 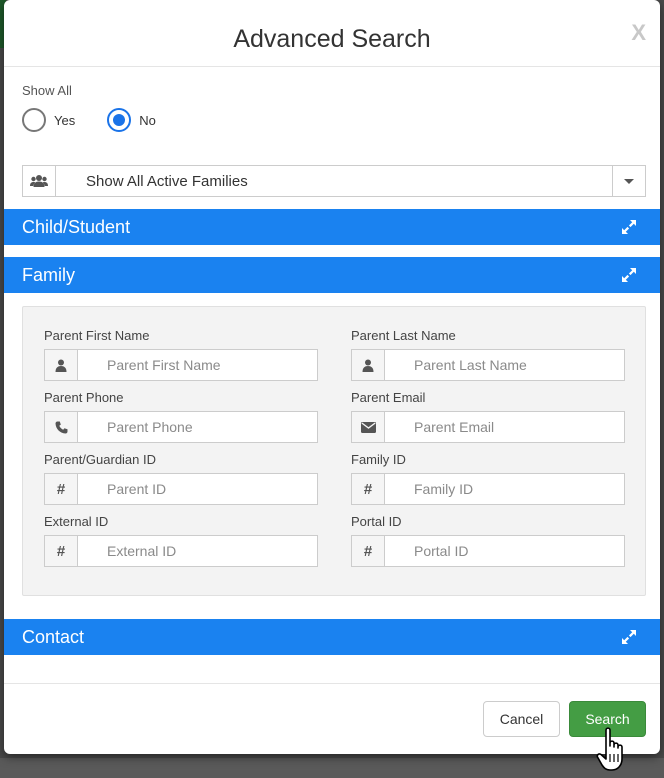 What do you see at coordinates (39, 181) in the screenshot?
I see `users-icon` at bounding box center [39, 181].